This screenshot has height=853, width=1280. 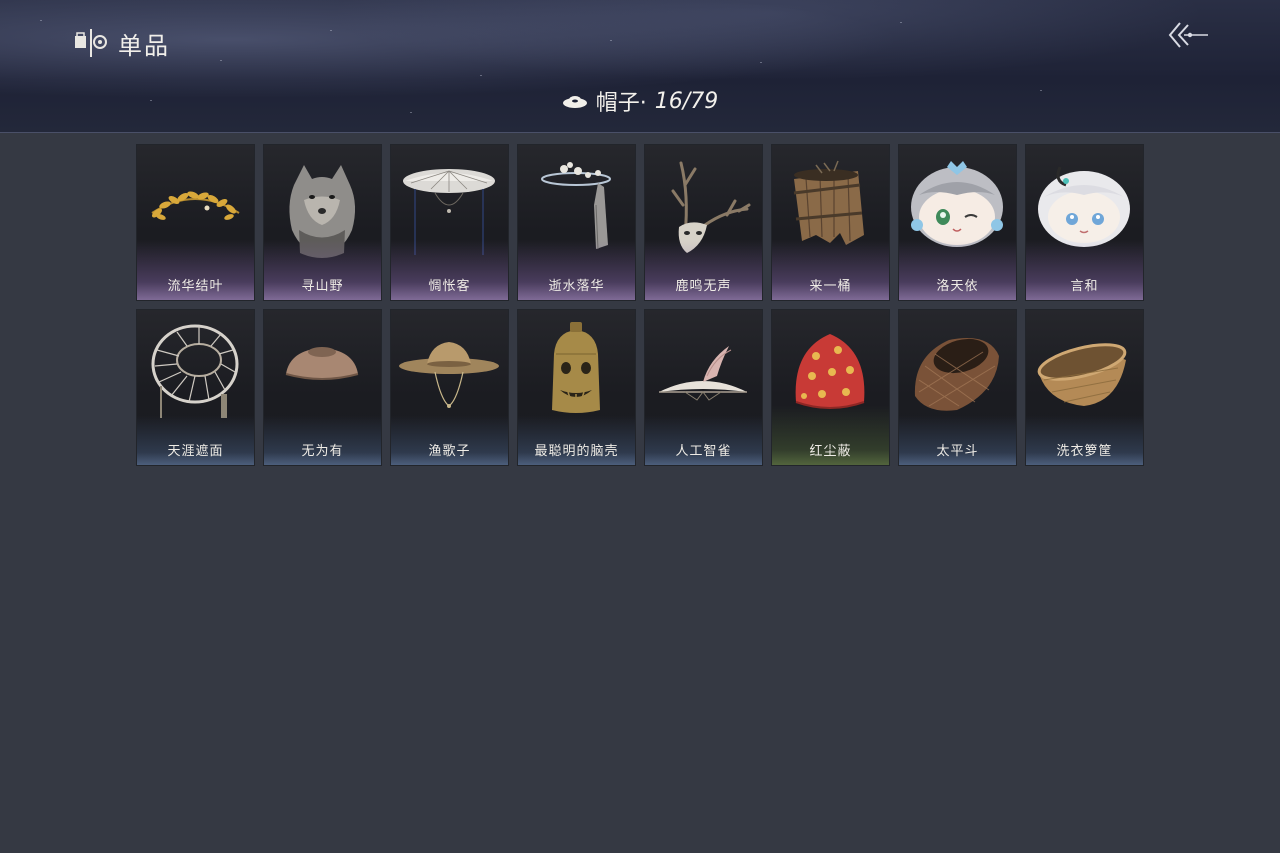 I want to click on item-card: 来一桶, so click(x=830, y=222).